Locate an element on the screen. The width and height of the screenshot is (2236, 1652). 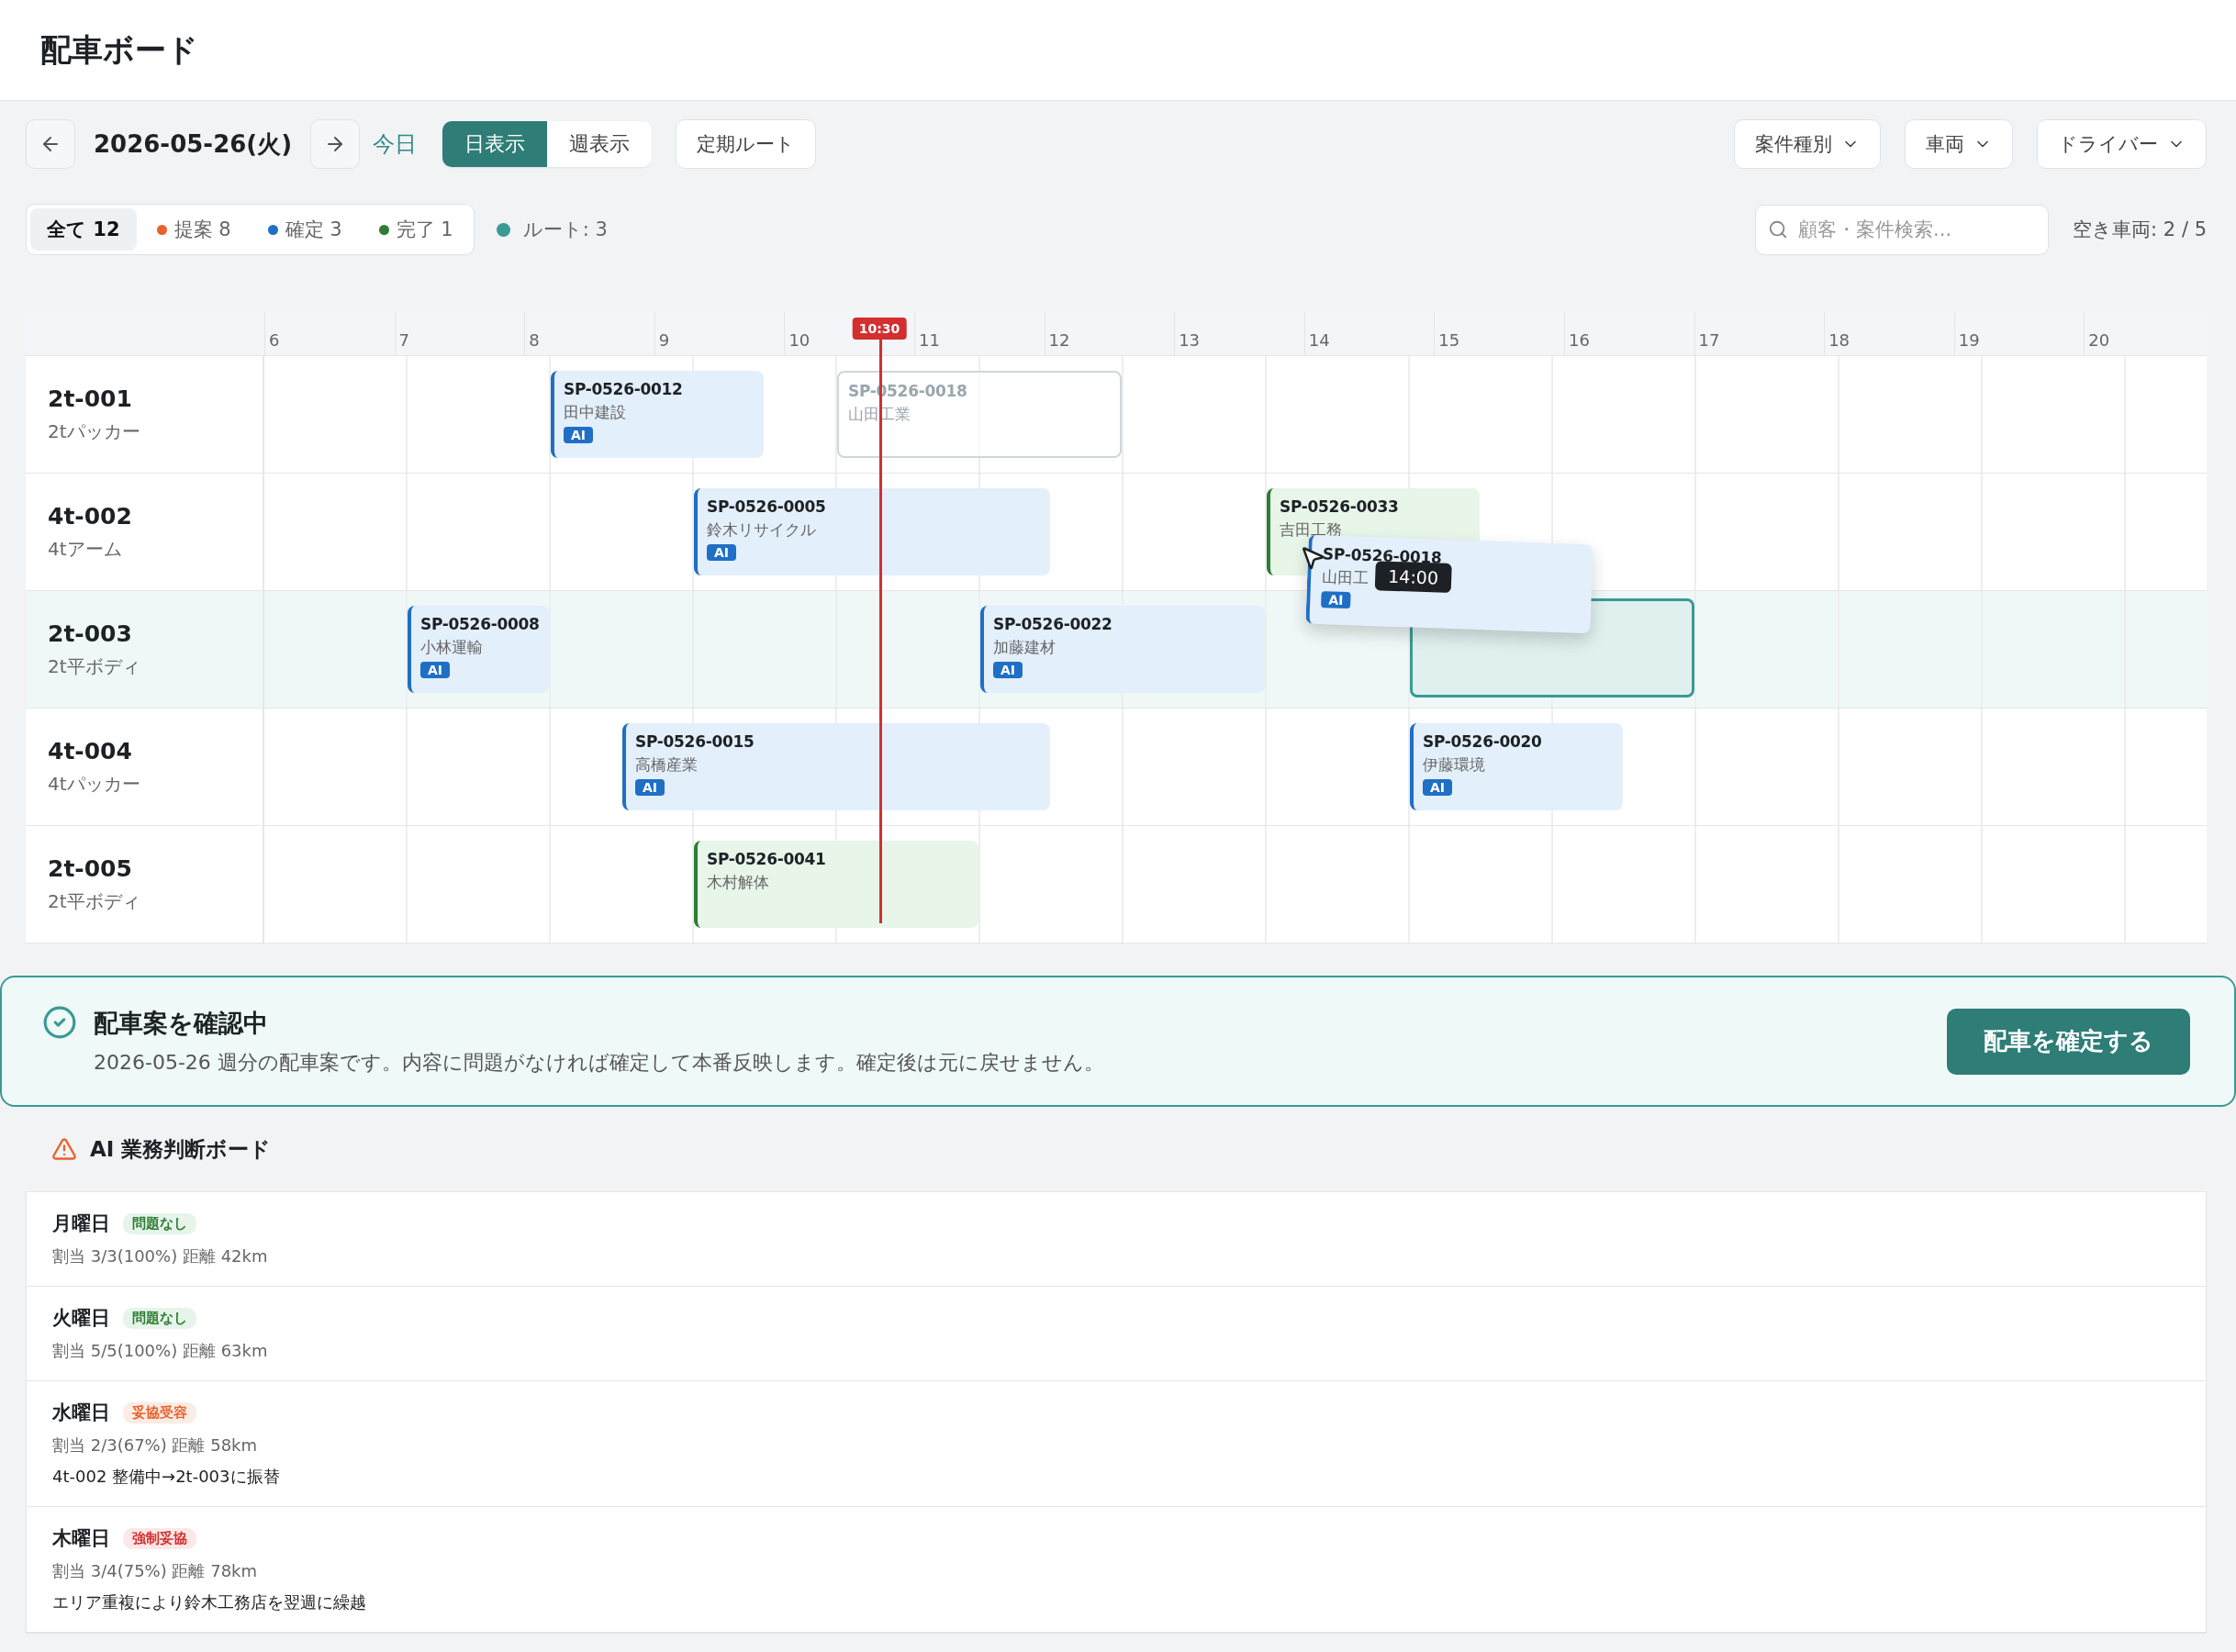
customer-name: 木村解体 is located at coordinates (738, 883).